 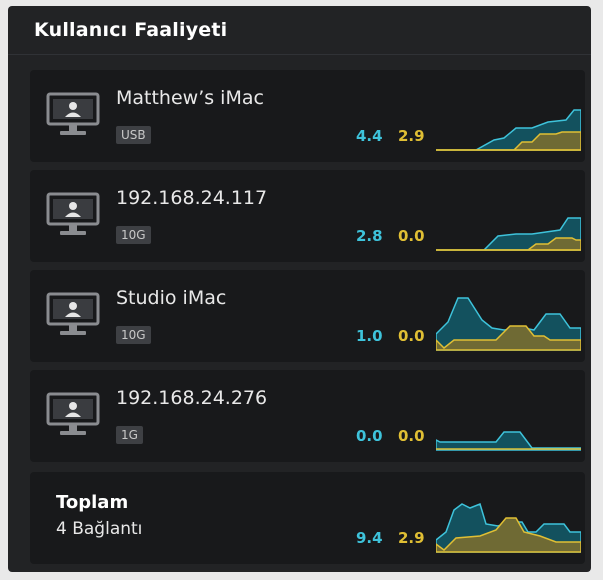 I want to click on upload-value: 1.0, so click(x=369, y=336).